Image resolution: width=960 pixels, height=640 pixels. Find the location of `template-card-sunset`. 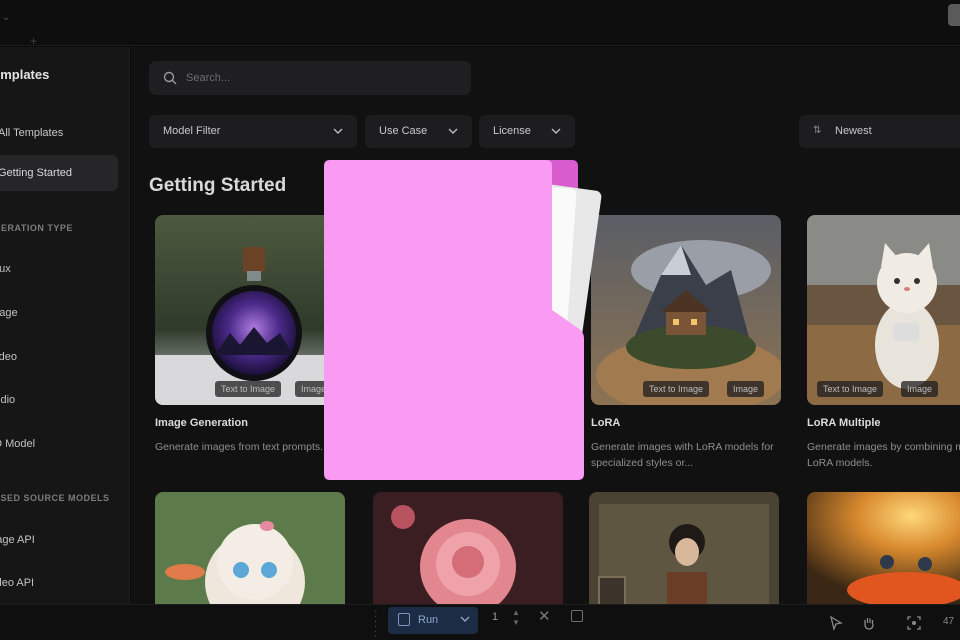

template-card-sunset is located at coordinates (883, 548).